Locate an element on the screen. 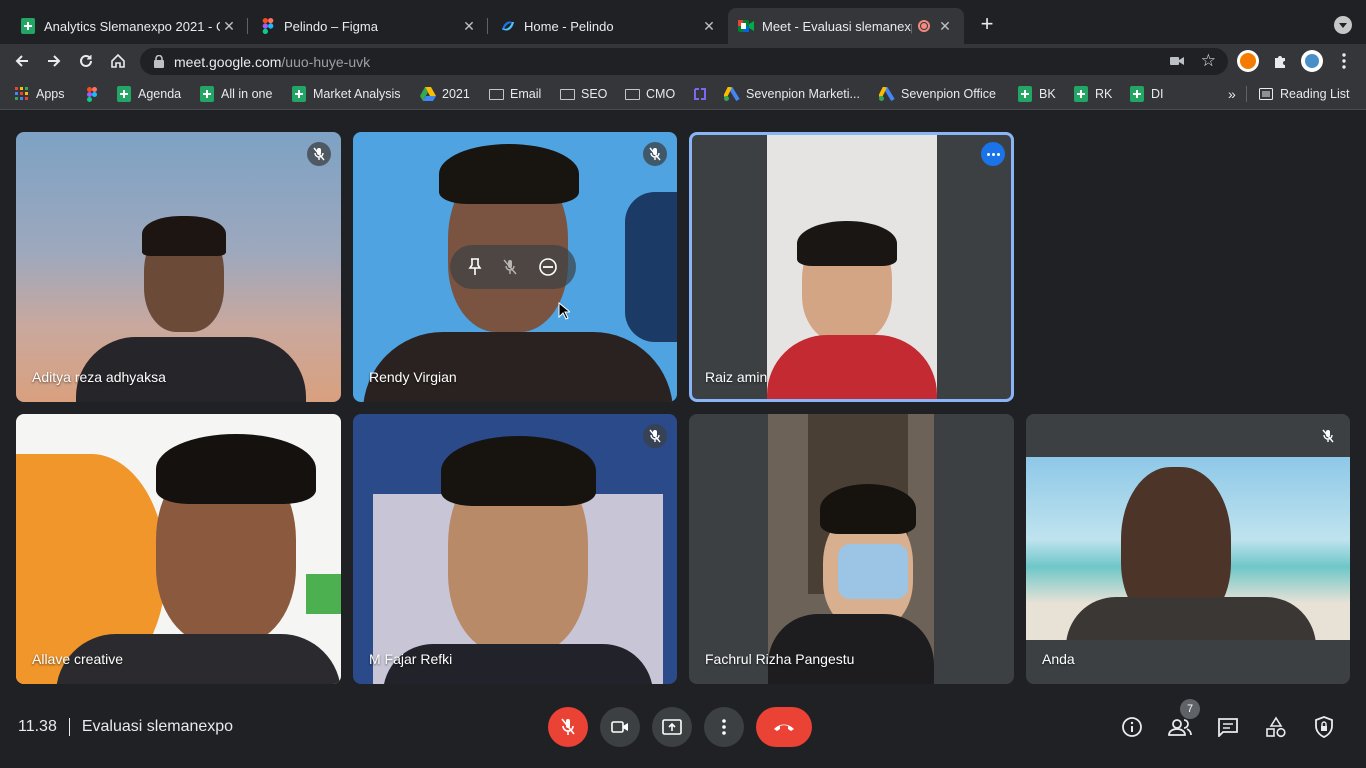  bookmark-clickup is located at coordinates (703, 94).